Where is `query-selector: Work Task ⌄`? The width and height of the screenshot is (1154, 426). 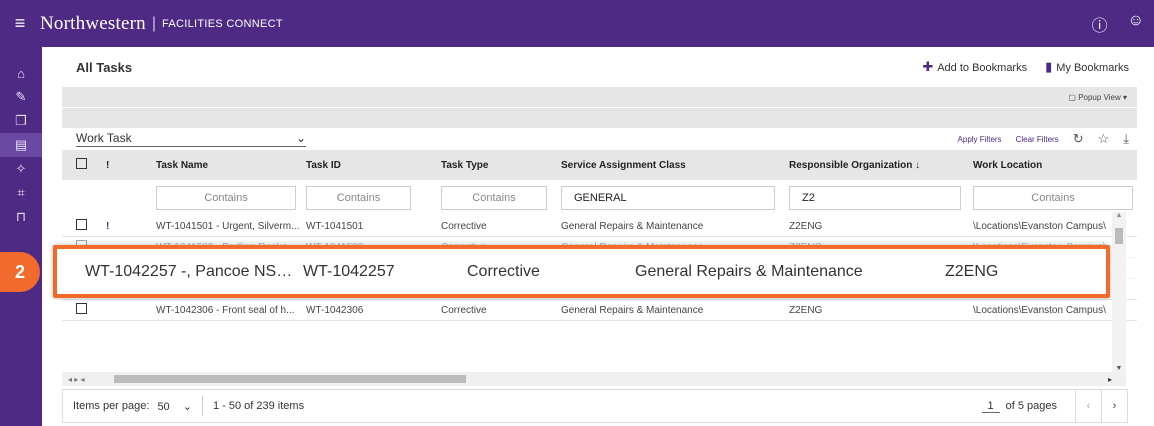 query-selector: Work Task ⌄ is located at coordinates (191, 139).